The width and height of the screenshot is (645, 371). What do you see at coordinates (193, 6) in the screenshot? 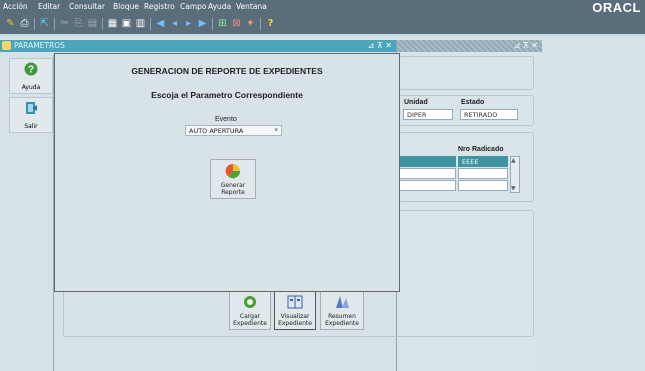
I see `menu-campo: Campo` at bounding box center [193, 6].